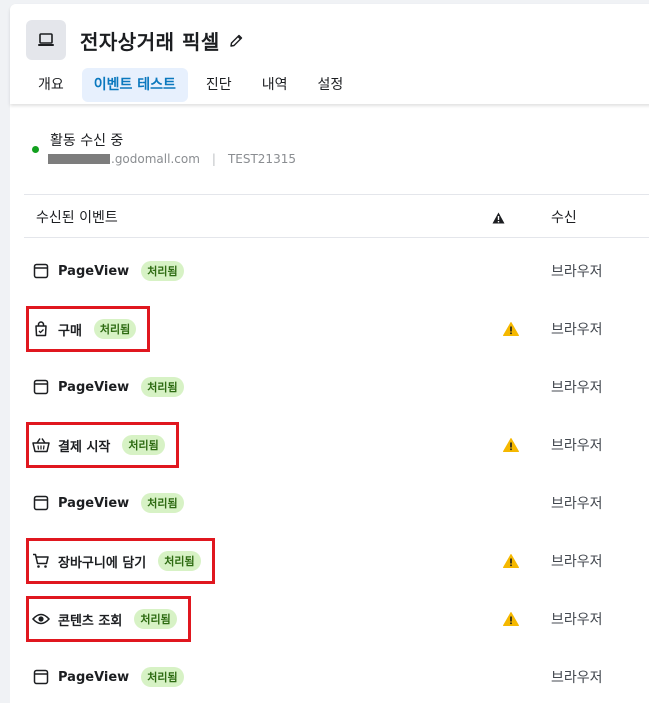 The width and height of the screenshot is (649, 703). Describe the element at coordinates (87, 141) in the screenshot. I see `status-text: 활동 수신 중` at that location.